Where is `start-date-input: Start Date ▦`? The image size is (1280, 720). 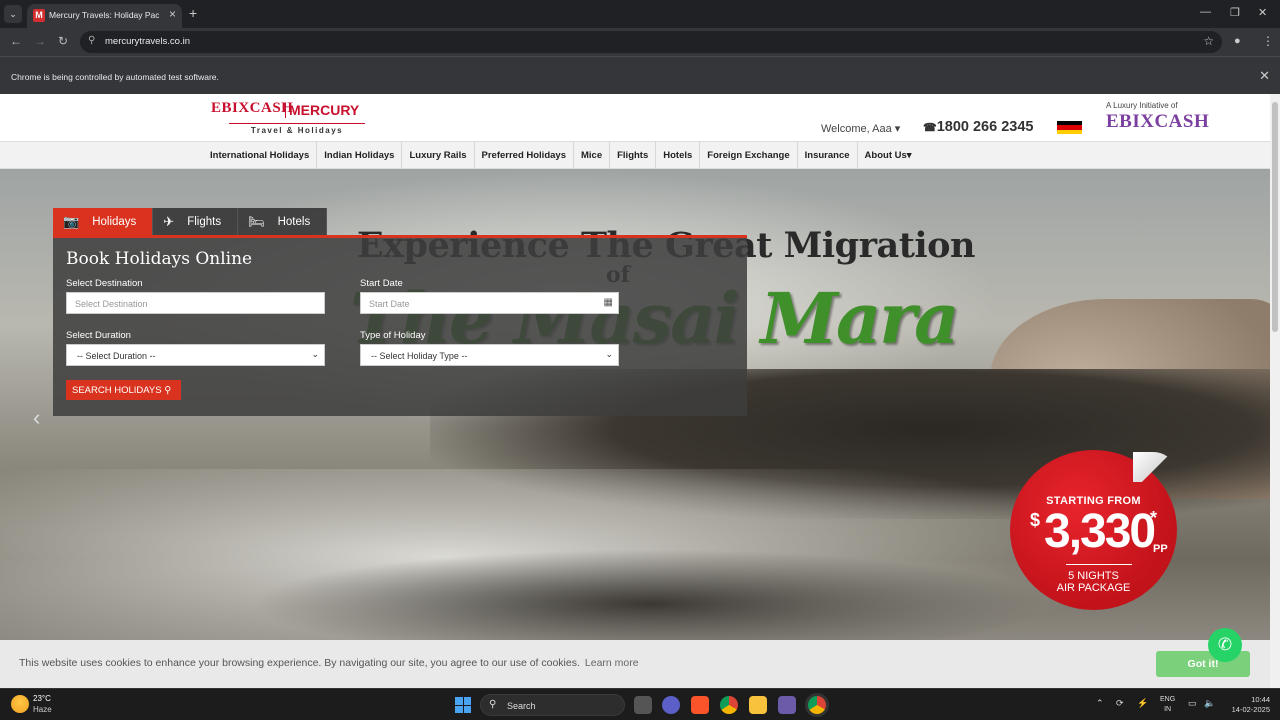
start-date-input: Start Date ▦ is located at coordinates (489, 303).